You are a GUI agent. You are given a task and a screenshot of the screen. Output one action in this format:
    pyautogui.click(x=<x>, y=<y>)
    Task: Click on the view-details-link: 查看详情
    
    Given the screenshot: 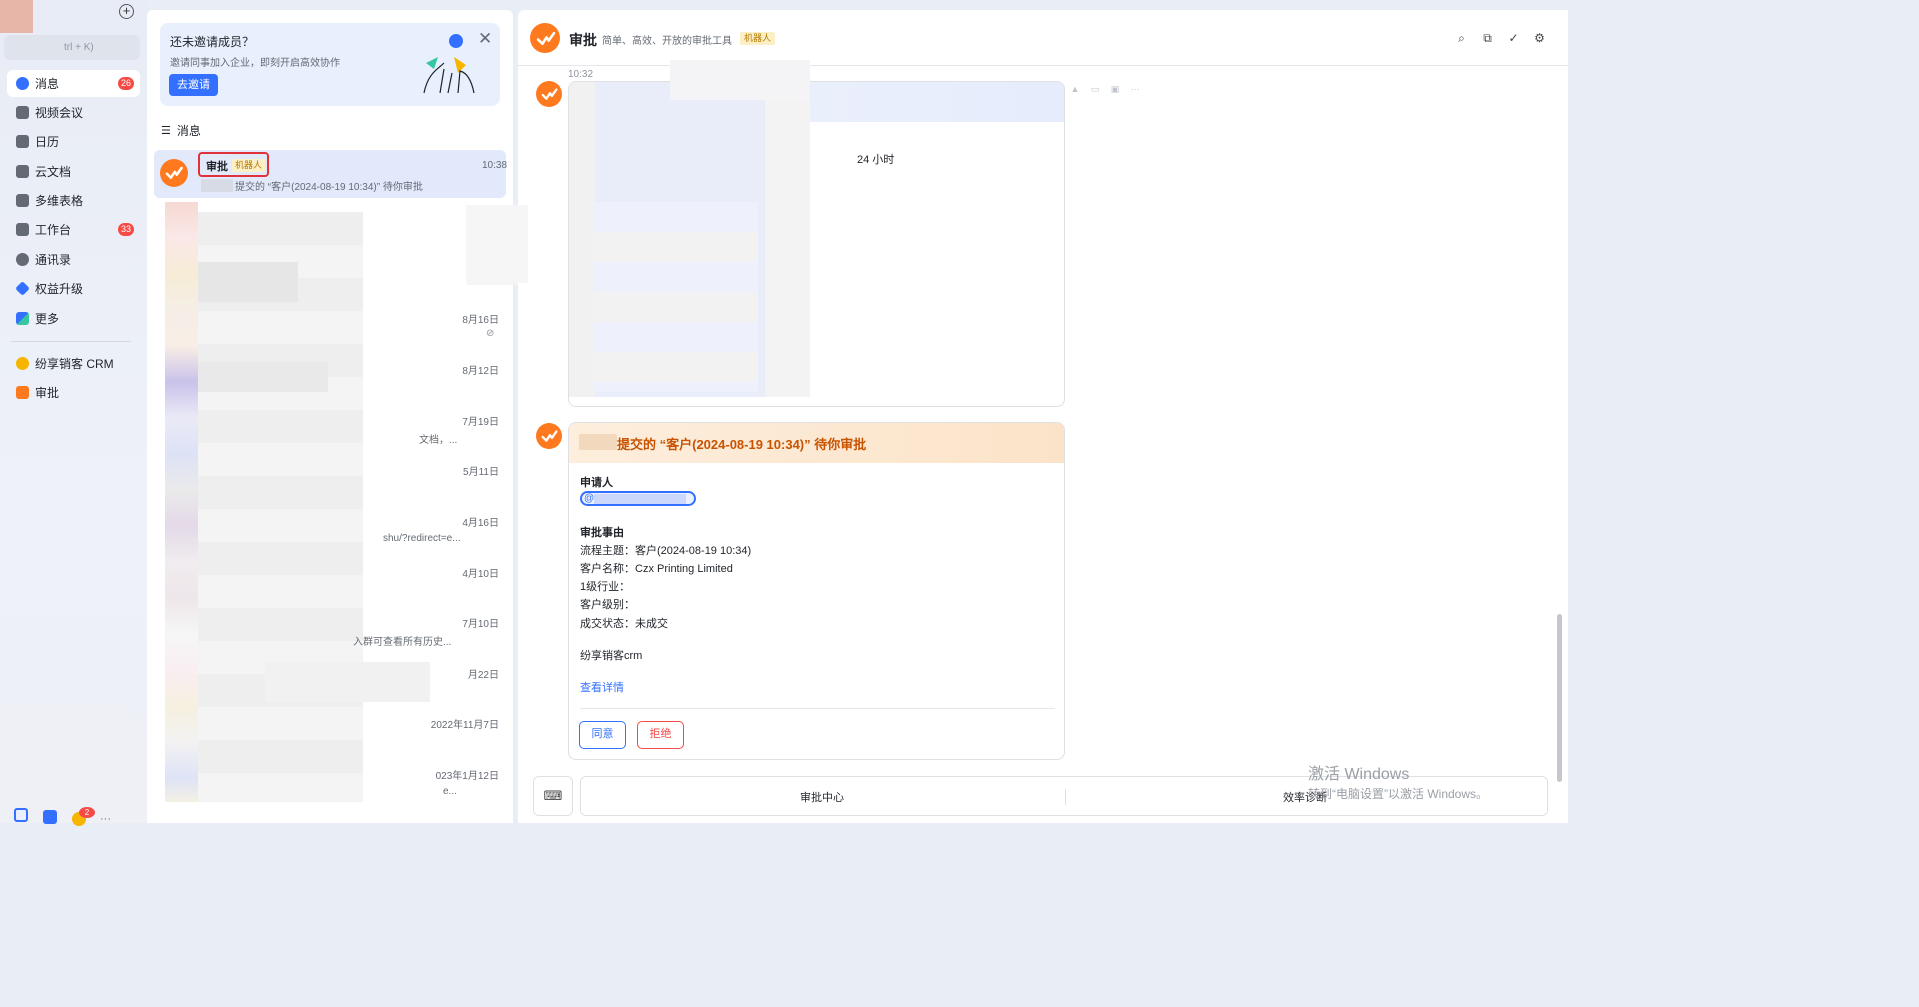 What is the action you would take?
    pyautogui.click(x=602, y=687)
    